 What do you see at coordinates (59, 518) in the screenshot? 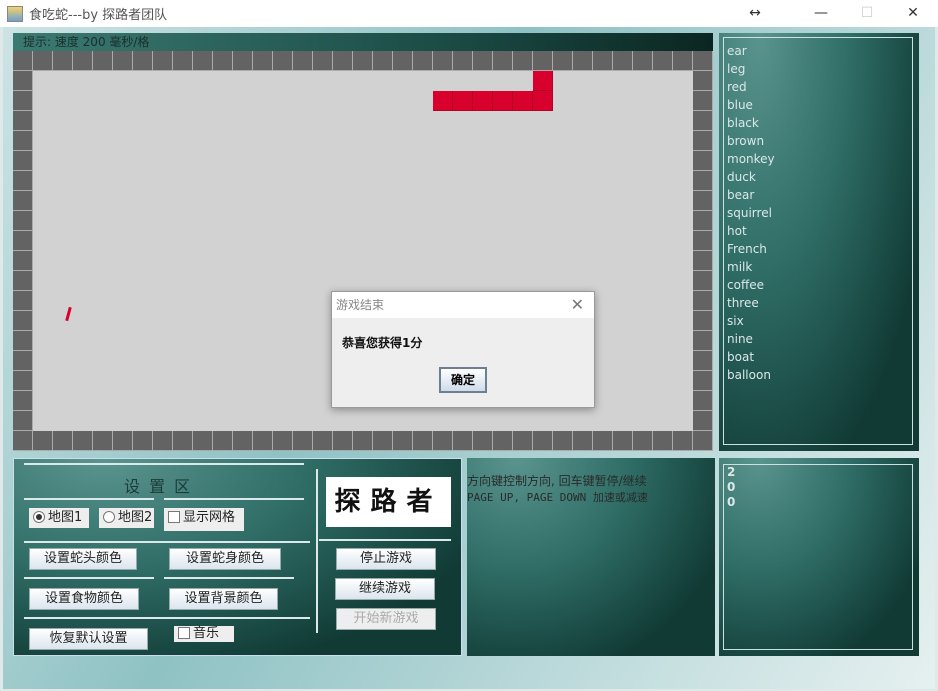
I see `map1-radio: 地图1` at bounding box center [59, 518].